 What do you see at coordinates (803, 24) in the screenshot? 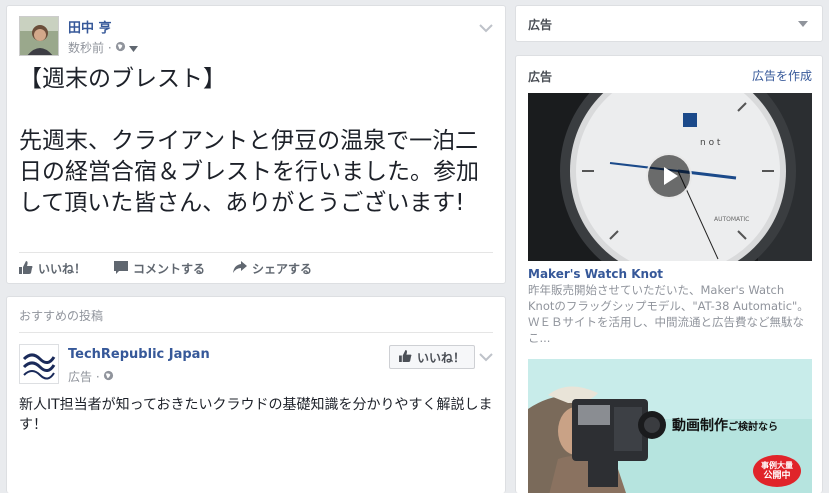
I see `caret-down-icon` at bounding box center [803, 24].